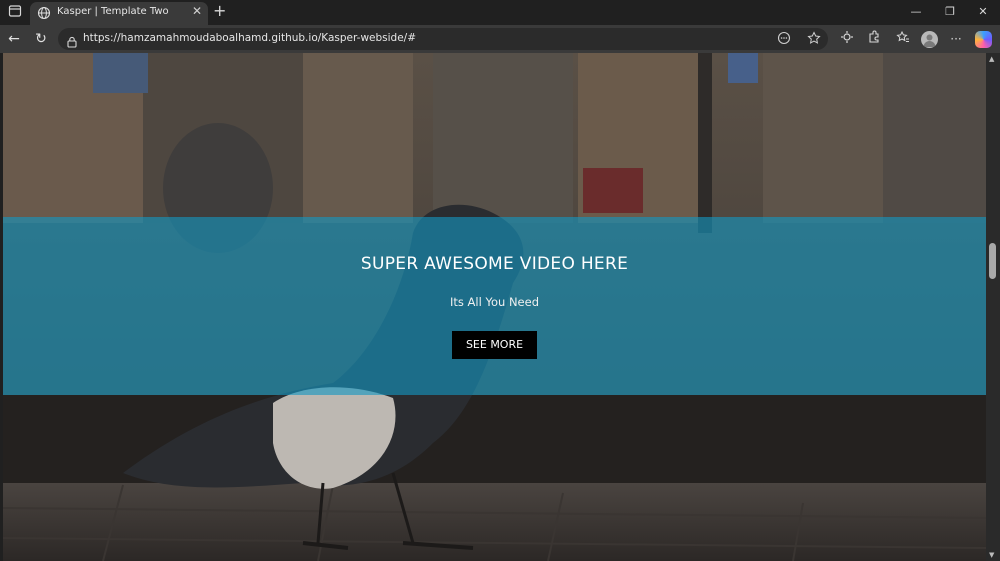 The height and width of the screenshot is (561, 1000). I want to click on favorite-star-icon, so click(814, 39).